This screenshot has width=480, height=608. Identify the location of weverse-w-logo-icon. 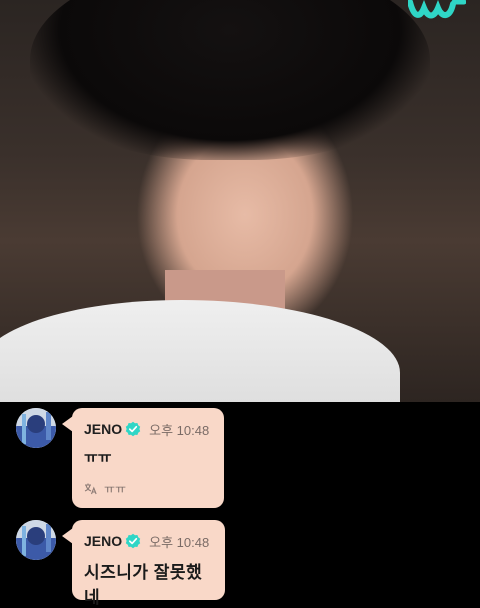
(437, 9).